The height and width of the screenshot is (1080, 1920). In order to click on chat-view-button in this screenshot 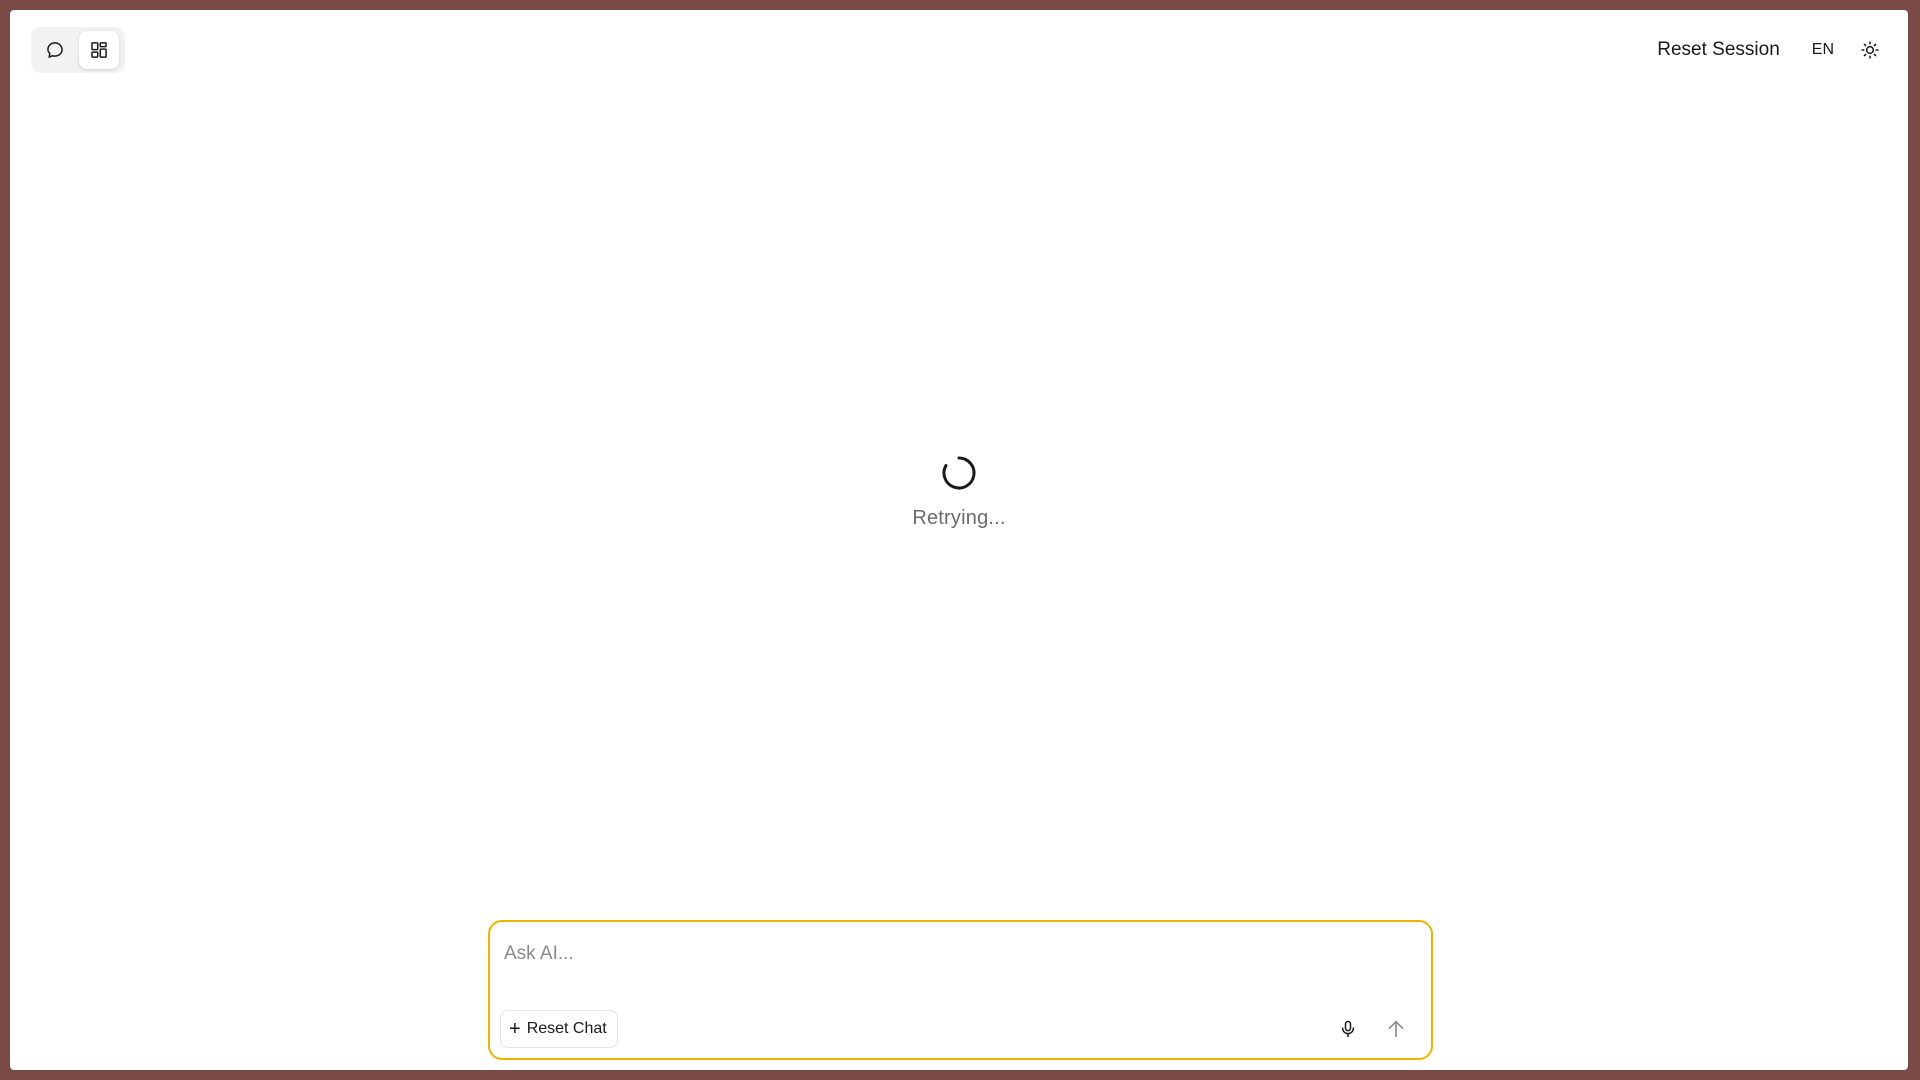, I will do `click(55, 50)`.